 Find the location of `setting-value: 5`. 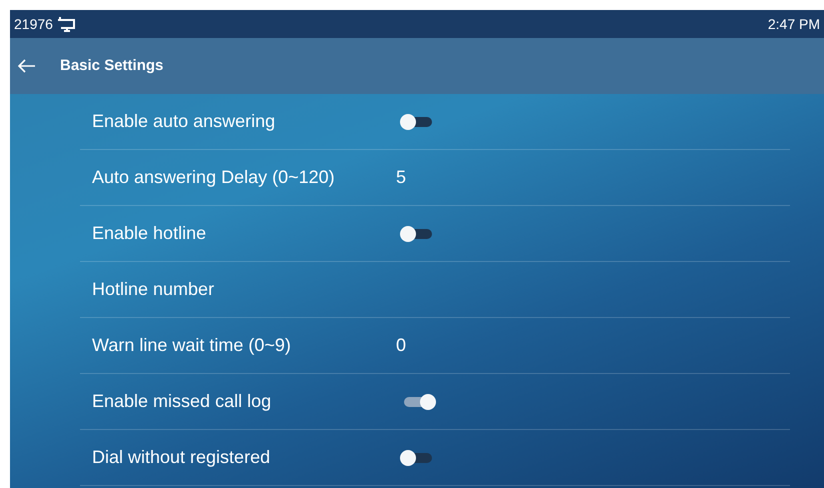

setting-value: 5 is located at coordinates (401, 177).